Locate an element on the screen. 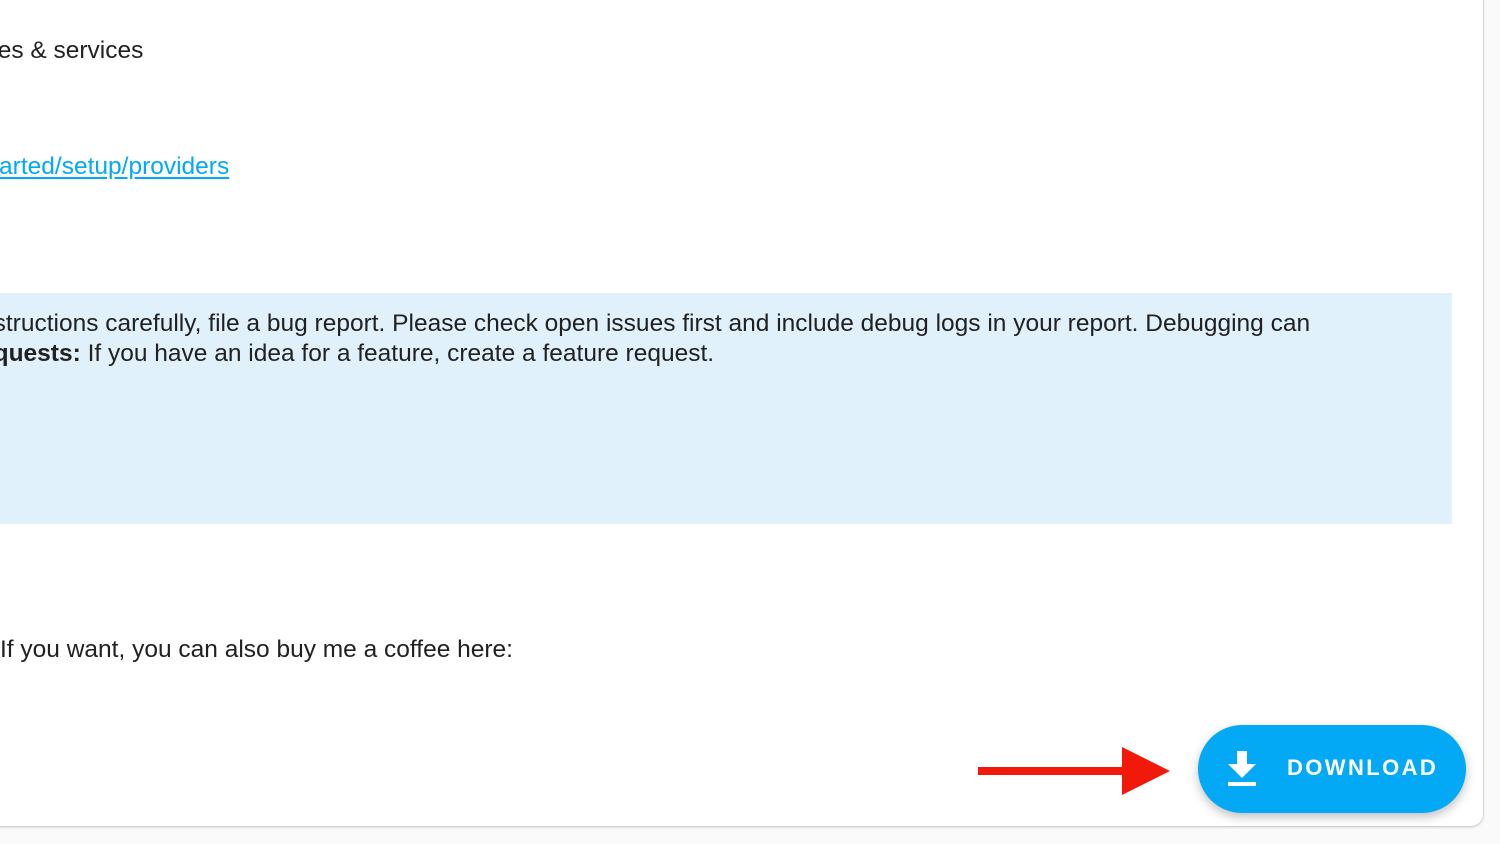 The image size is (1500, 844). feature-requests-label: equests: is located at coordinates (40, 353).